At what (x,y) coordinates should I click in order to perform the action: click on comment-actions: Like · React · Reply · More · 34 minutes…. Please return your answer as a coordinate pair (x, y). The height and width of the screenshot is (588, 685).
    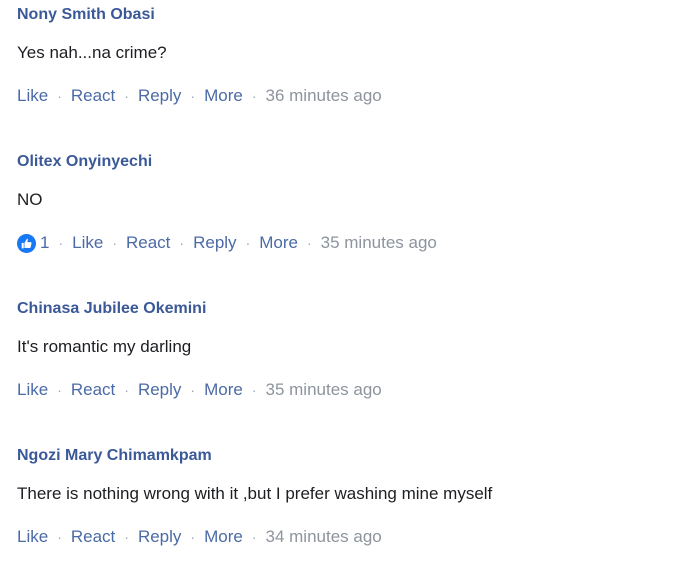
    Looking at the image, I should click on (351, 537).